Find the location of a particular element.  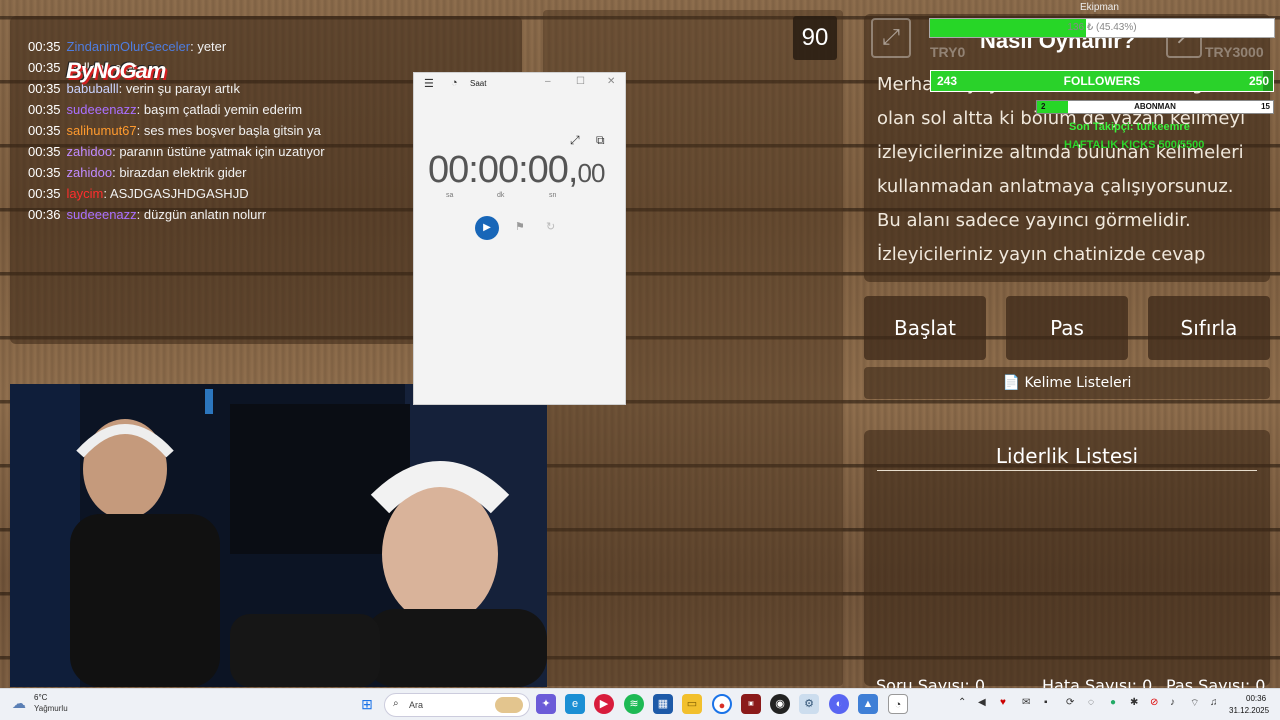

chat-text: : başım çatladi yemin ederim is located at coordinates (219, 109).